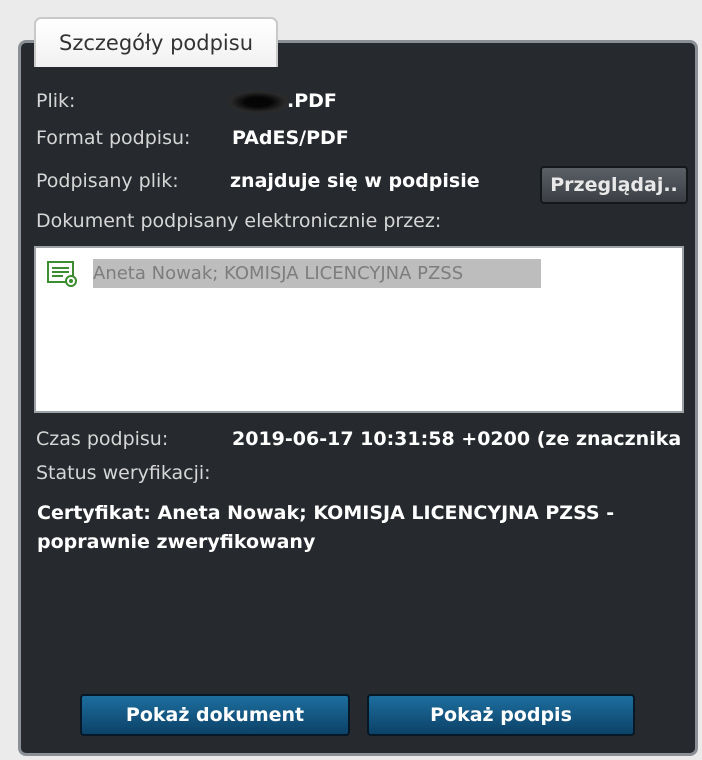 The width and height of the screenshot is (702, 760). What do you see at coordinates (107, 181) in the screenshot?
I see `signed-file-label: Podpisany plik:` at bounding box center [107, 181].